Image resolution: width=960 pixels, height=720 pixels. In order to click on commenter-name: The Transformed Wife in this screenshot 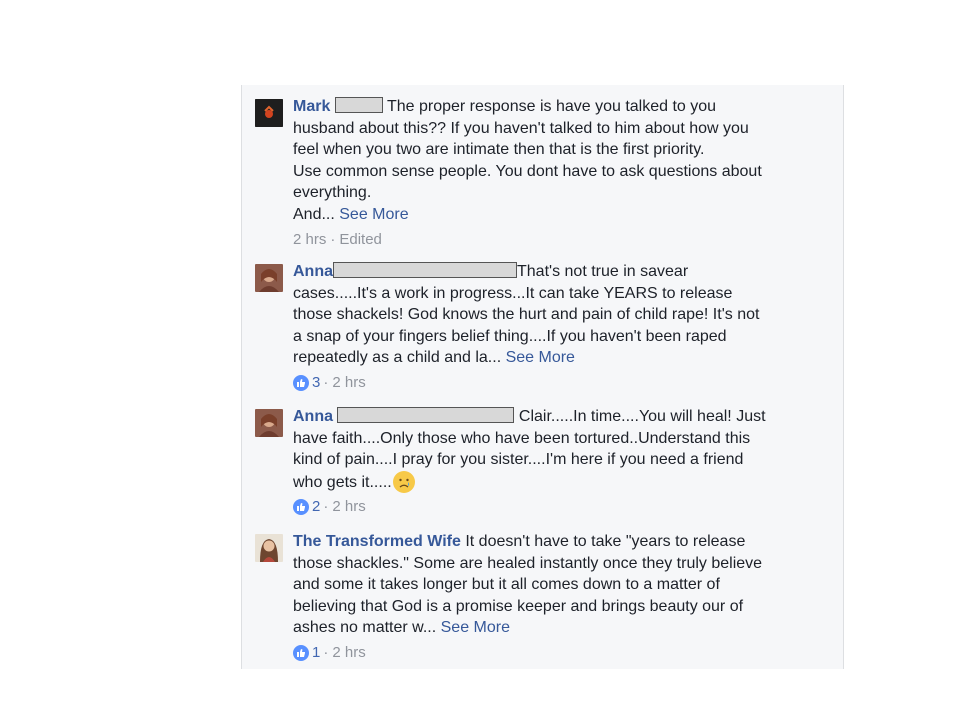, I will do `click(377, 541)`.